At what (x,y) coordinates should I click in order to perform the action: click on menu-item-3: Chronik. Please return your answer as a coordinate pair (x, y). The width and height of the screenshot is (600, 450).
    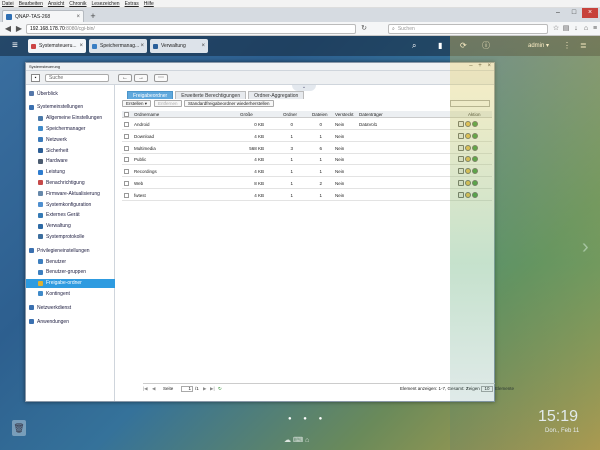
    Looking at the image, I should click on (77, 4).